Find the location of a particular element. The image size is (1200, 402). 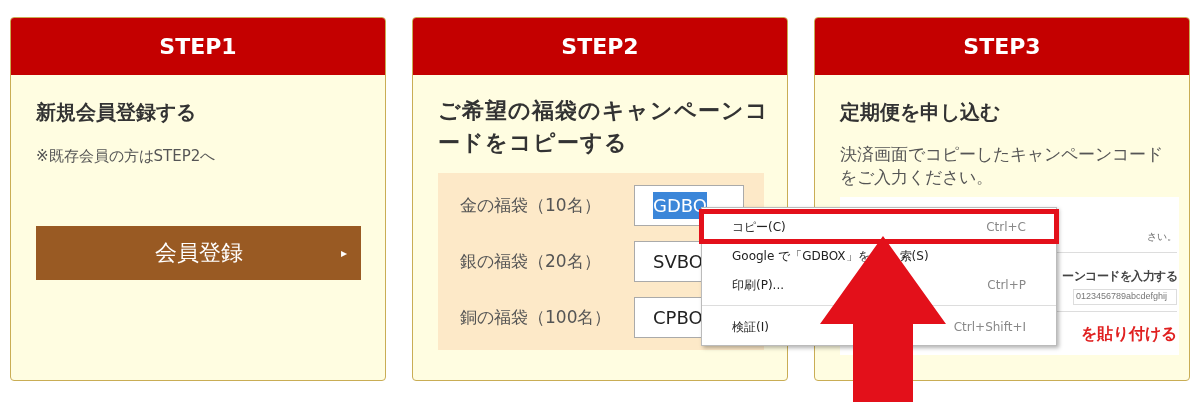

notice-text: さい。 is located at coordinates (1162, 237).